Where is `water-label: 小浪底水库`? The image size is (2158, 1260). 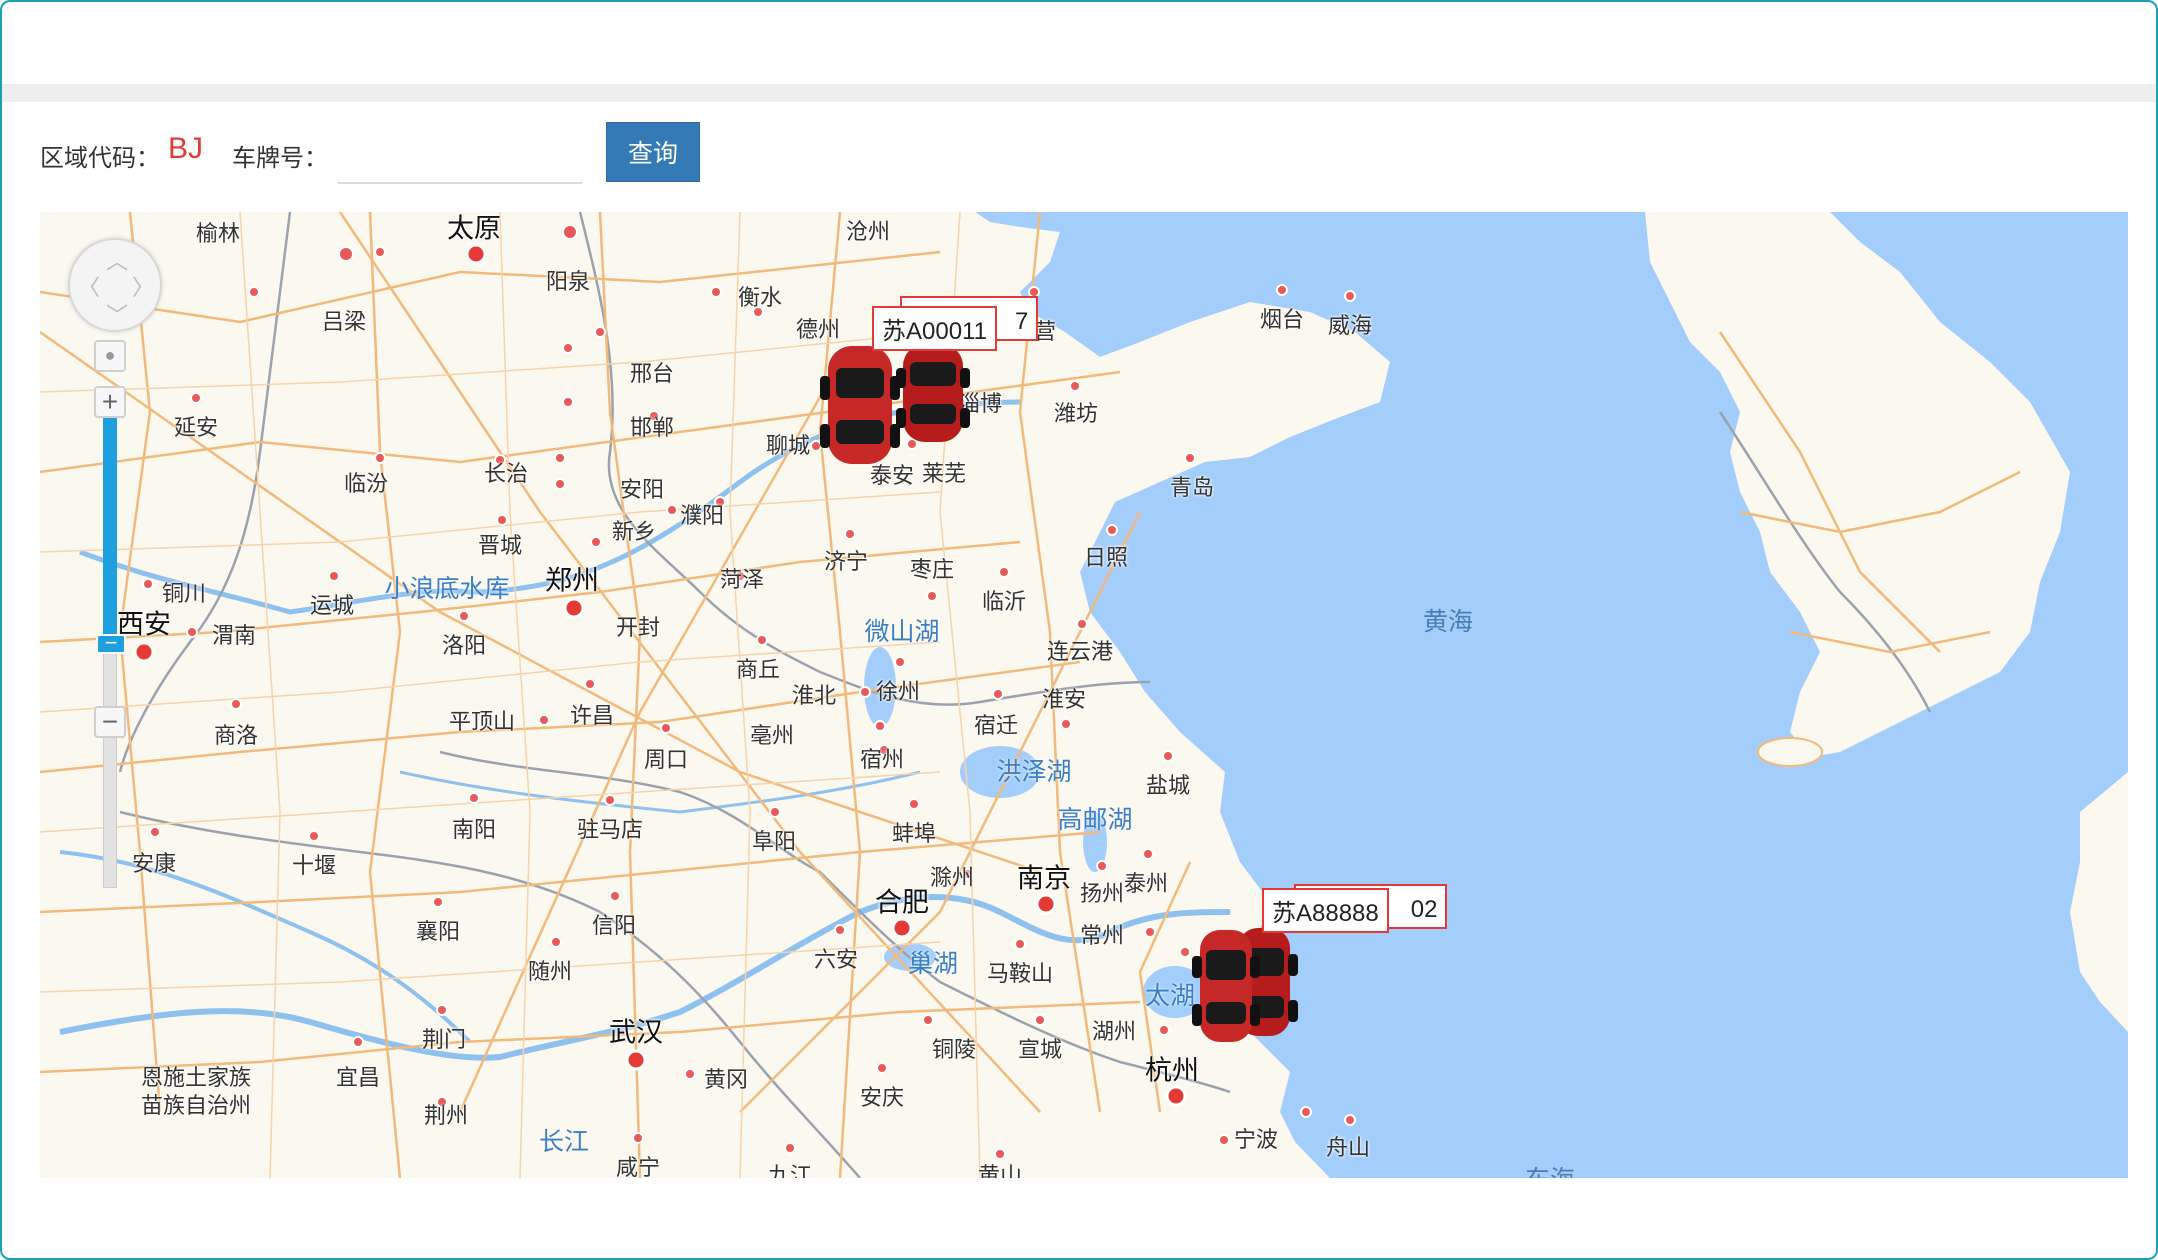
water-label: 小浪底水库 is located at coordinates (447, 589).